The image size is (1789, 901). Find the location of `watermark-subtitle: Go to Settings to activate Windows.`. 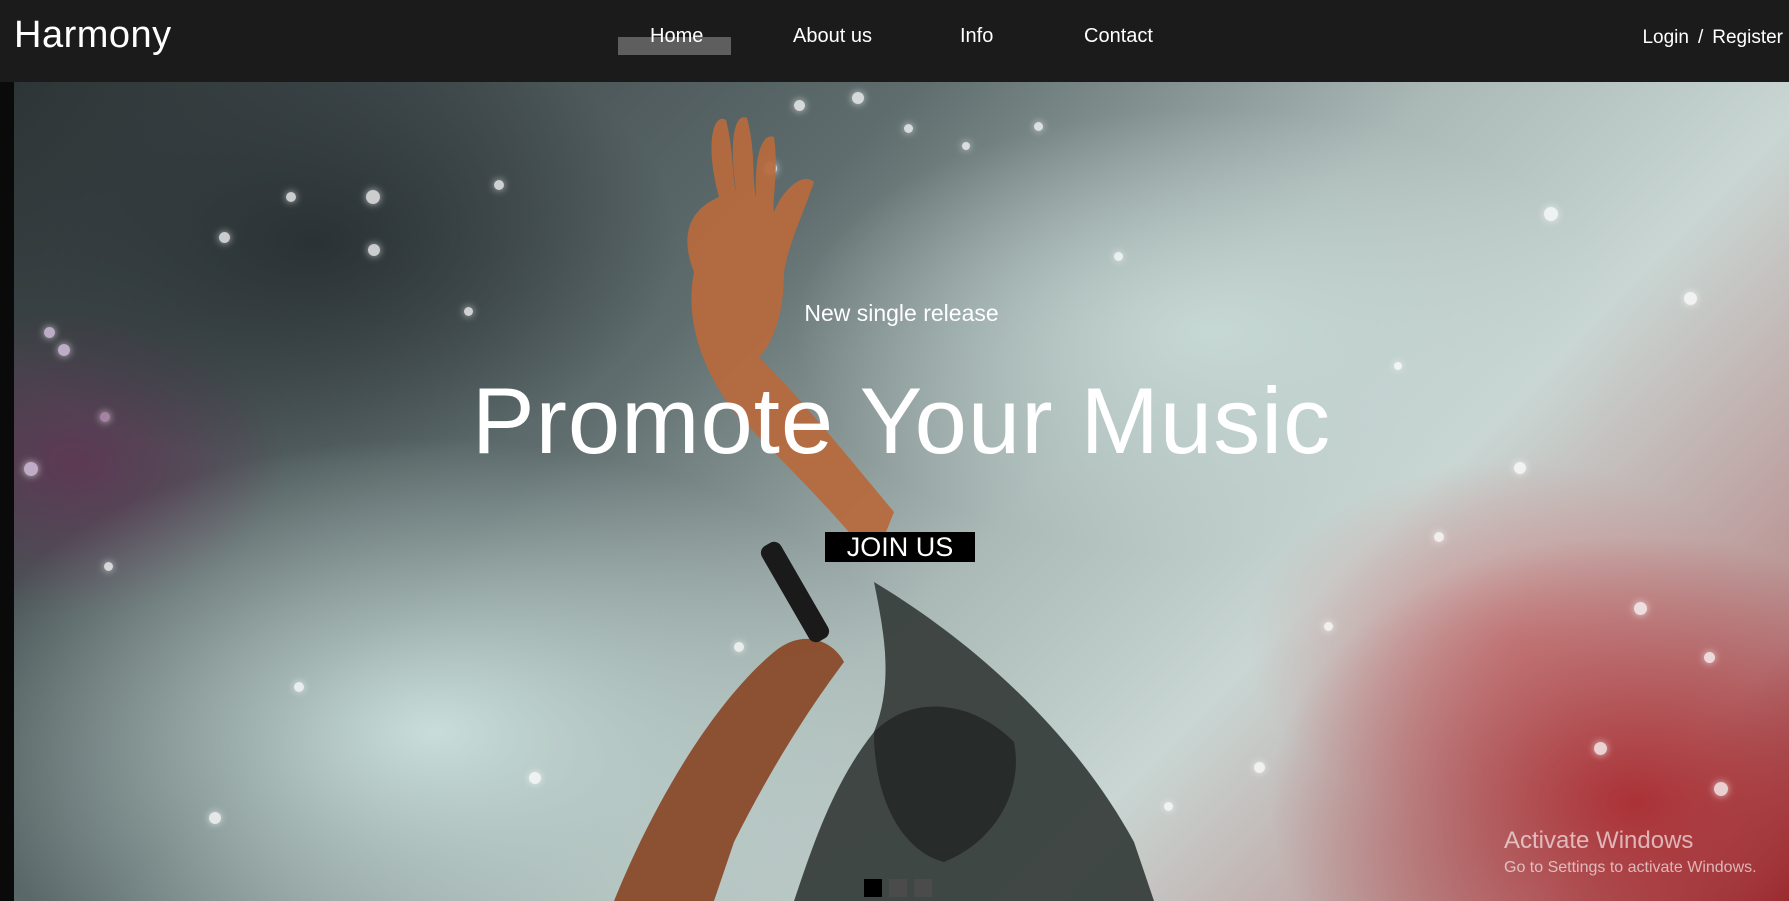

watermark-subtitle: Go to Settings to activate Windows. is located at coordinates (1630, 867).